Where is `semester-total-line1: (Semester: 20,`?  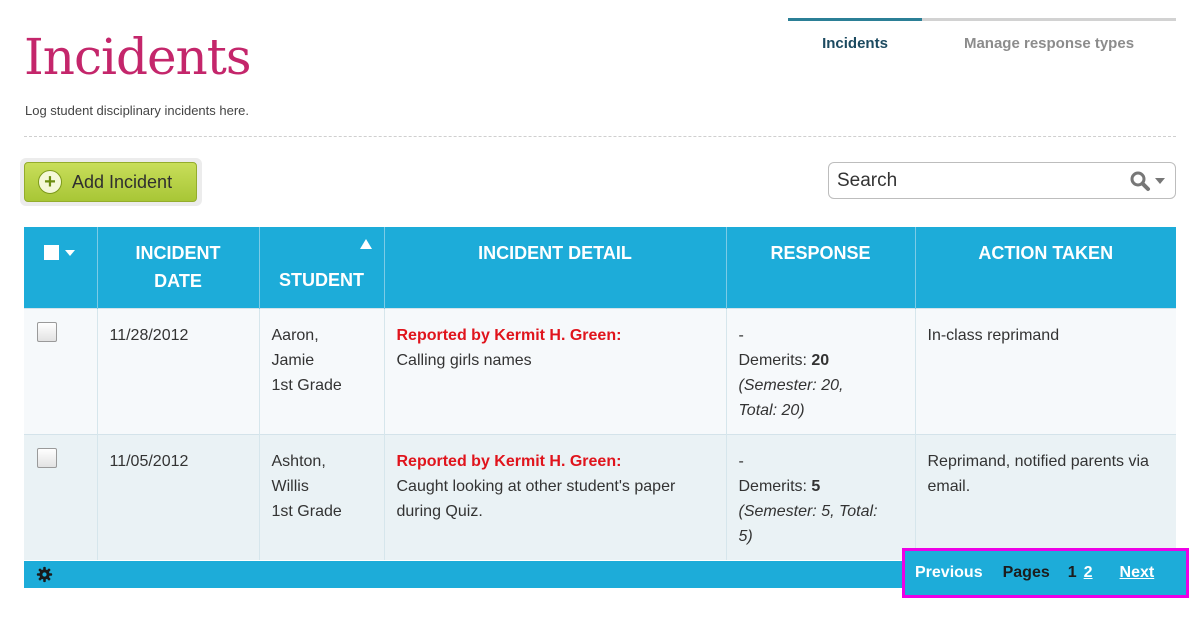 semester-total-line1: (Semester: 20, is located at coordinates (791, 385).